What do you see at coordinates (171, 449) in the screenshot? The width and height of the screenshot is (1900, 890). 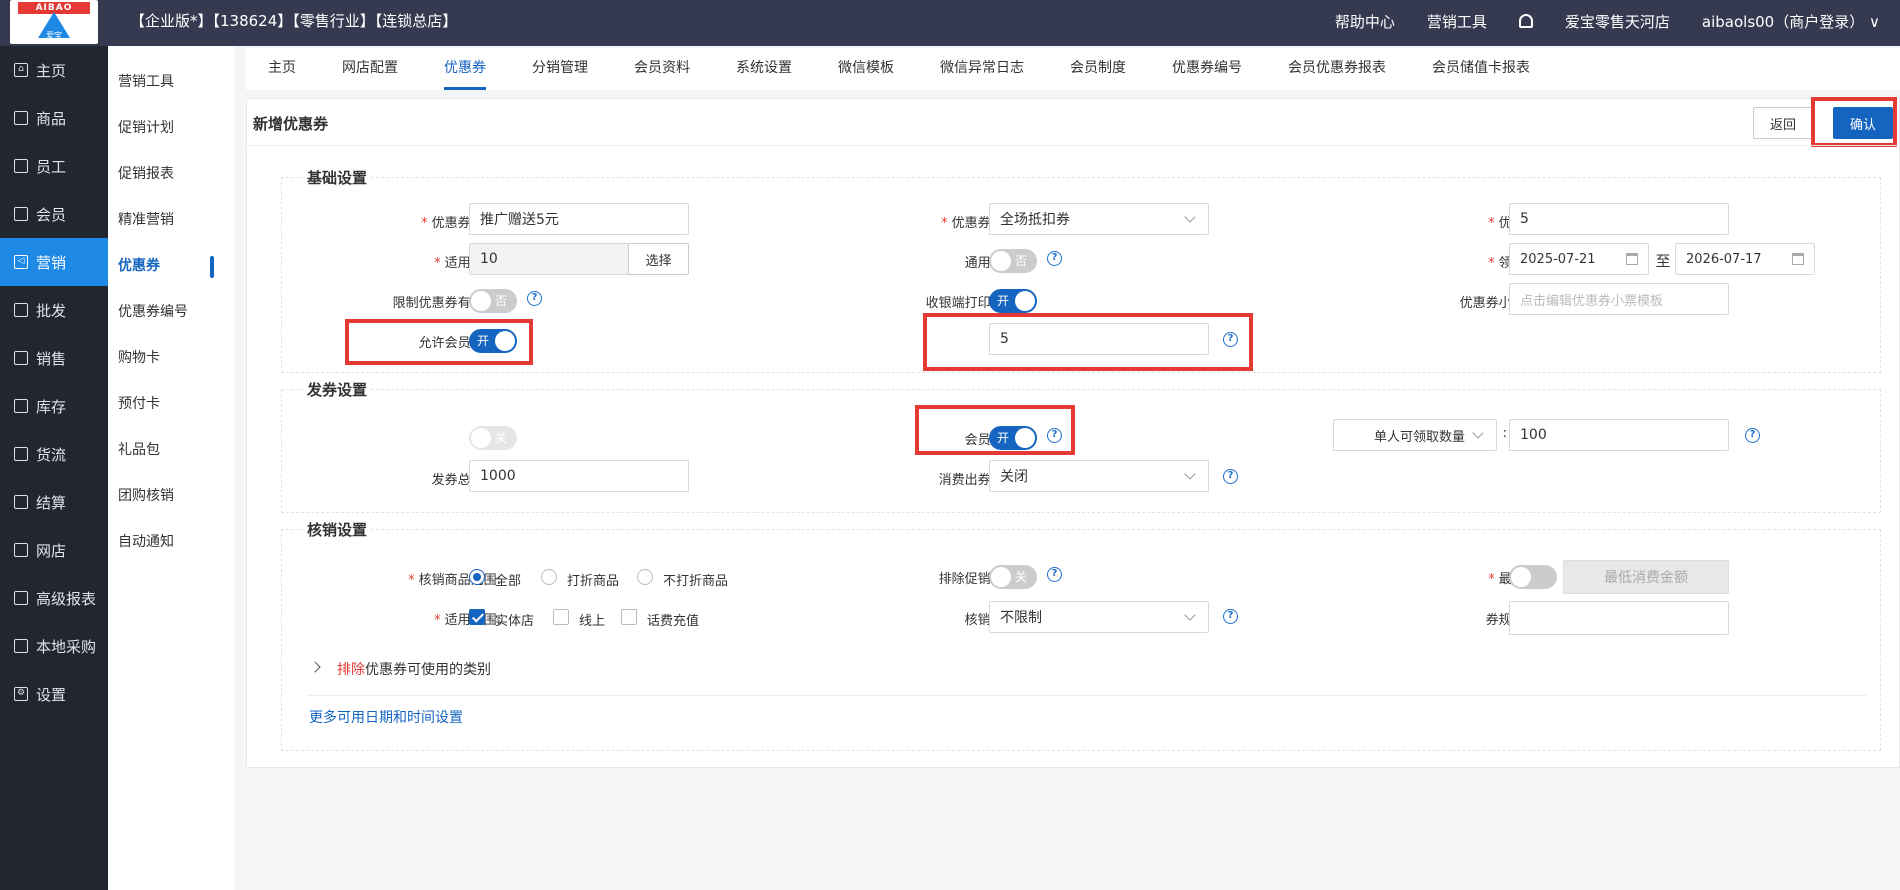 I see `subnav-item-gift-pack: 礼品包` at bounding box center [171, 449].